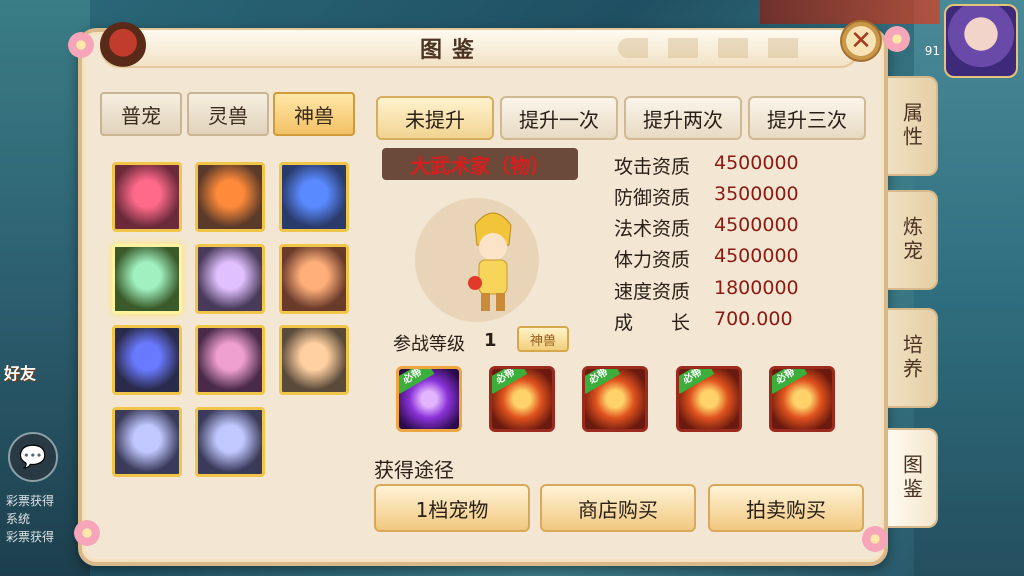 The image size is (1024, 576). What do you see at coordinates (652, 260) in the screenshot?
I see `stat-label-stamina: 体力资质` at bounding box center [652, 260].